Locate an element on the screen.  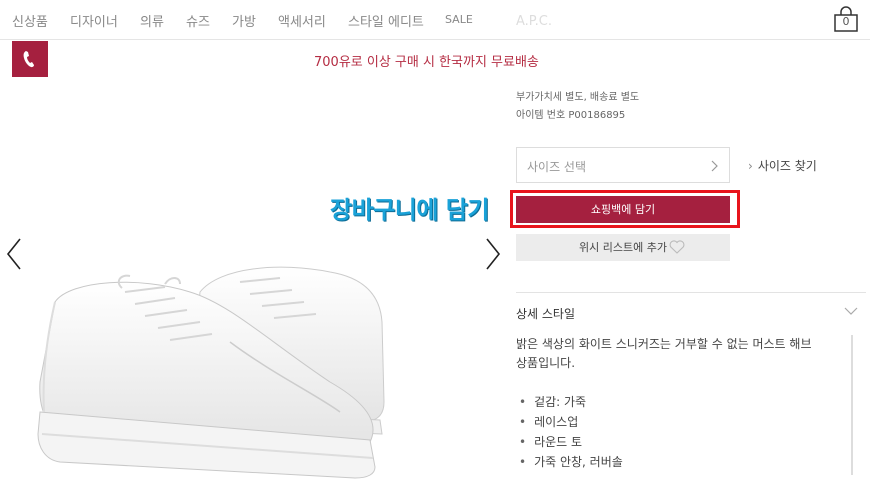
nav-item-style-edit: 스타일 에디트 is located at coordinates (386, 20).